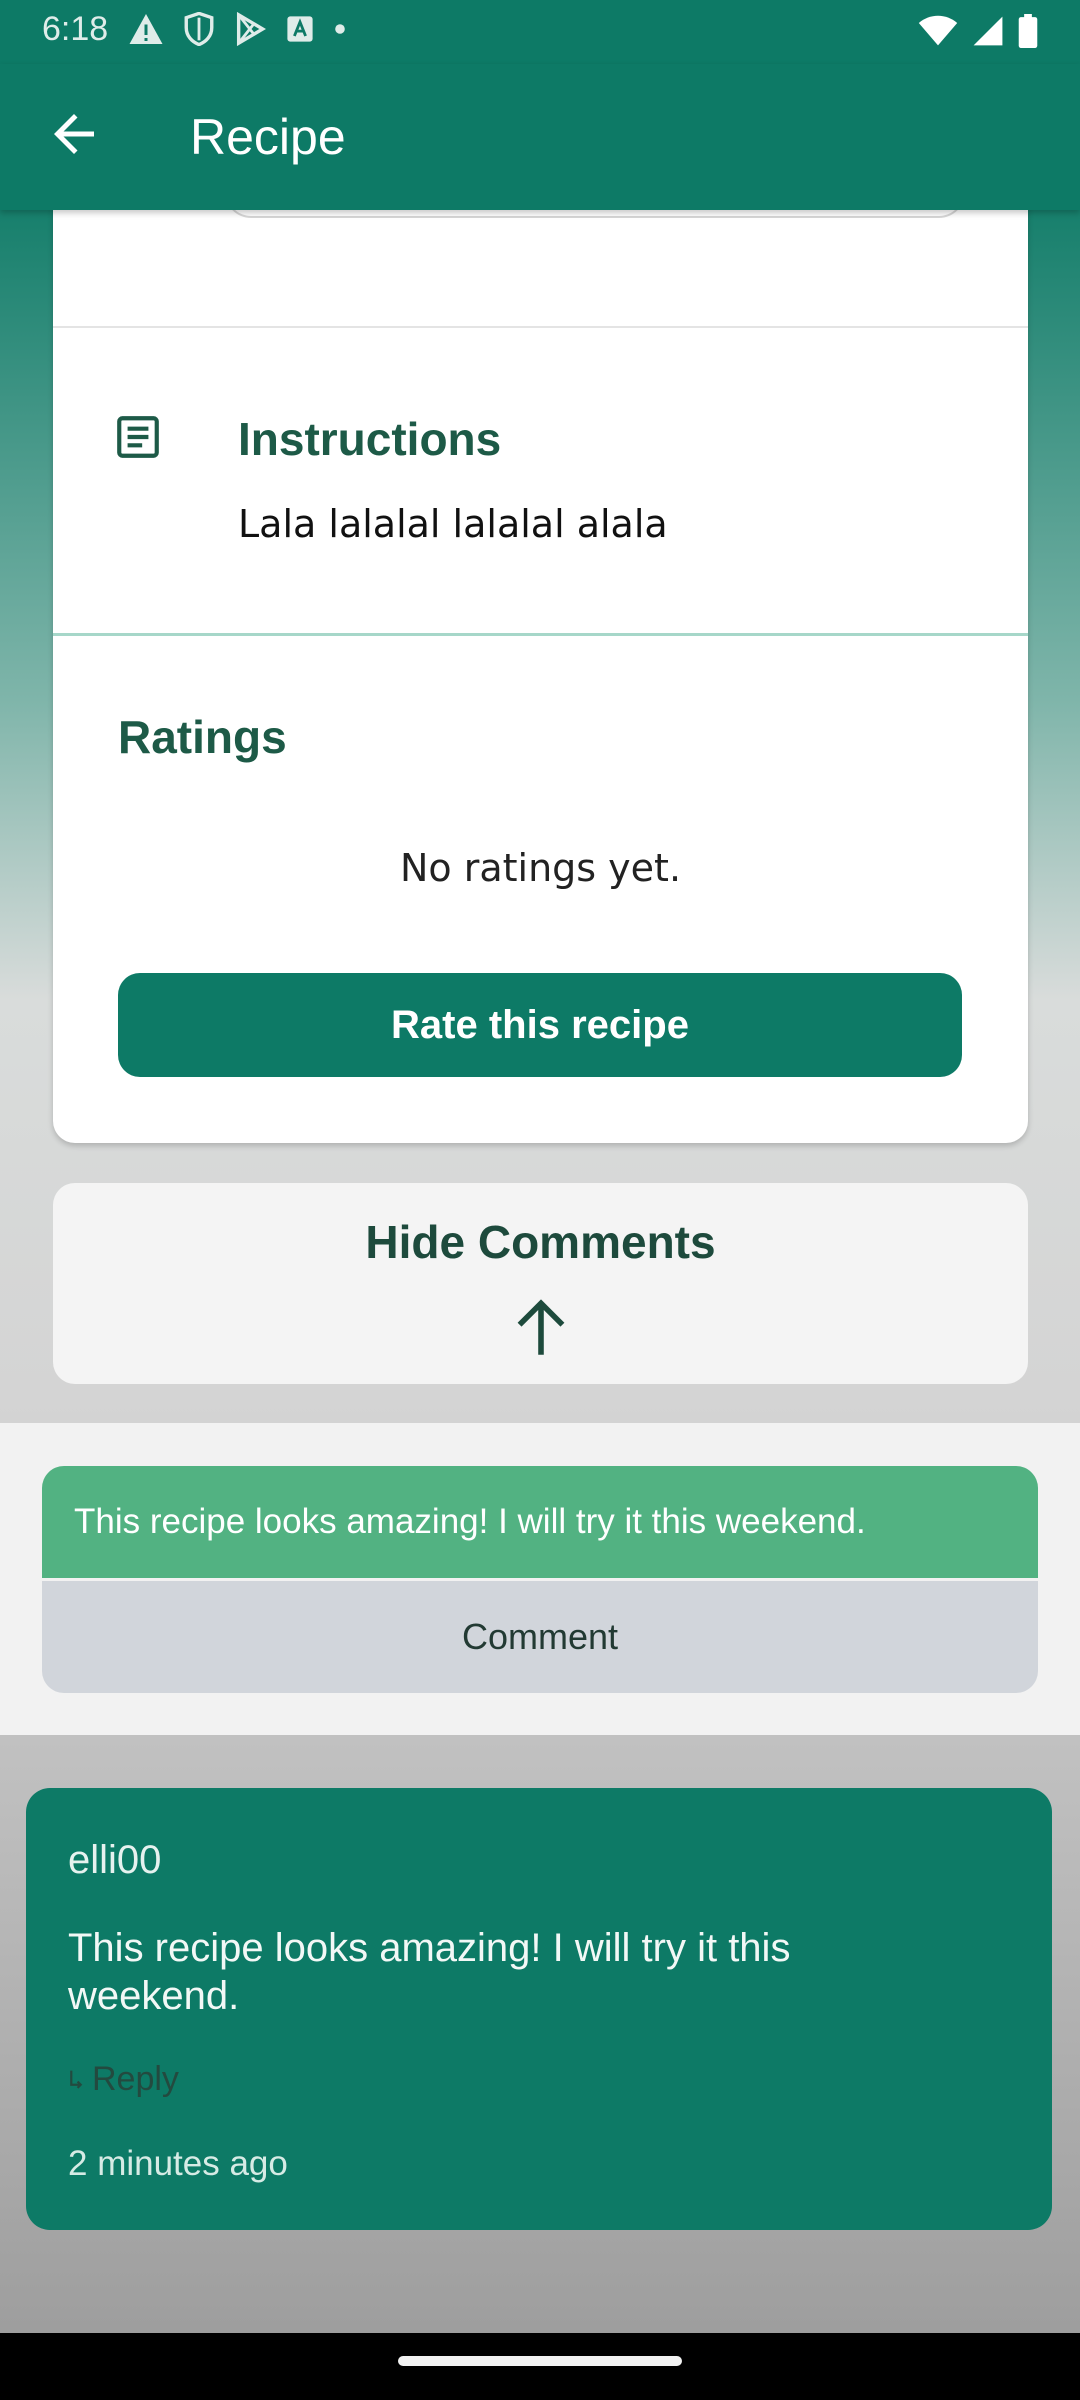 The height and width of the screenshot is (2400, 1080). Describe the element at coordinates (541, 1327) in the screenshot. I see `arrow-up-icon` at that location.